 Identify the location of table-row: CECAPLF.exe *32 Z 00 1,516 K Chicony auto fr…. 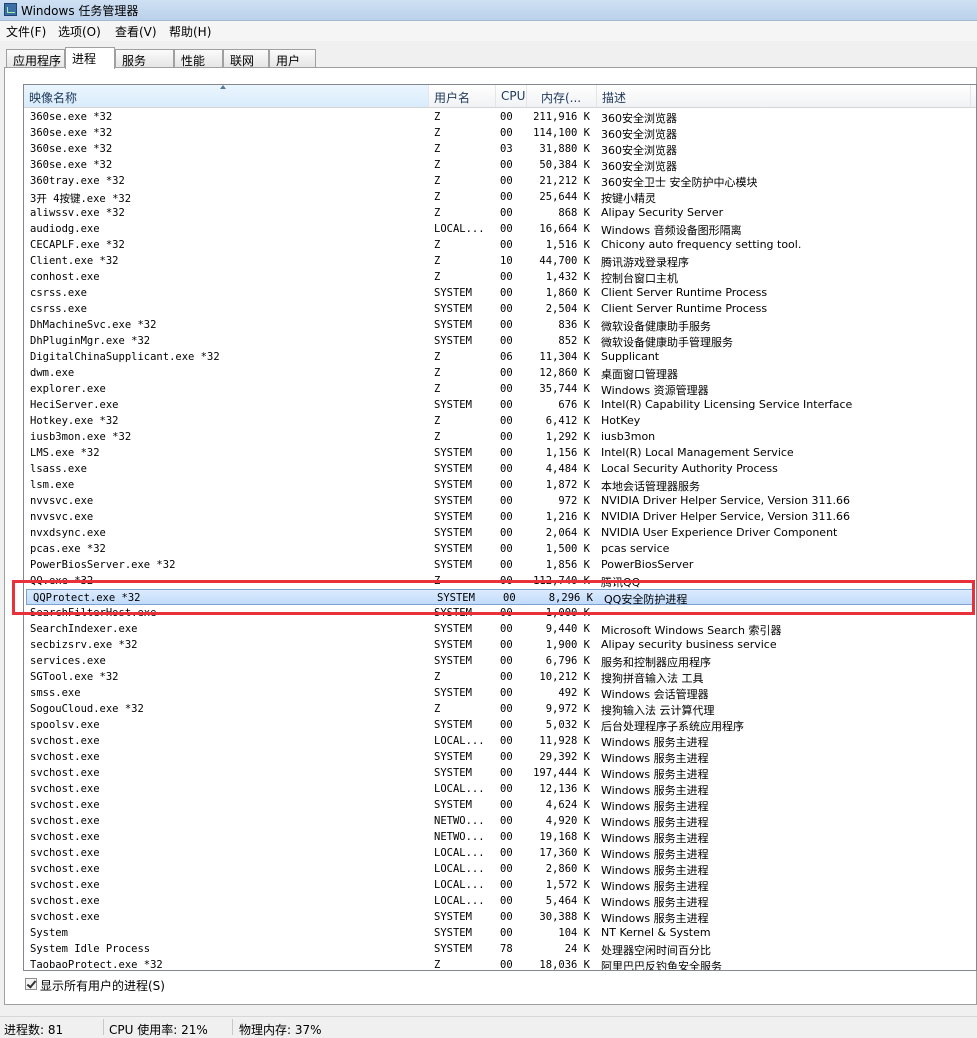
(500, 245).